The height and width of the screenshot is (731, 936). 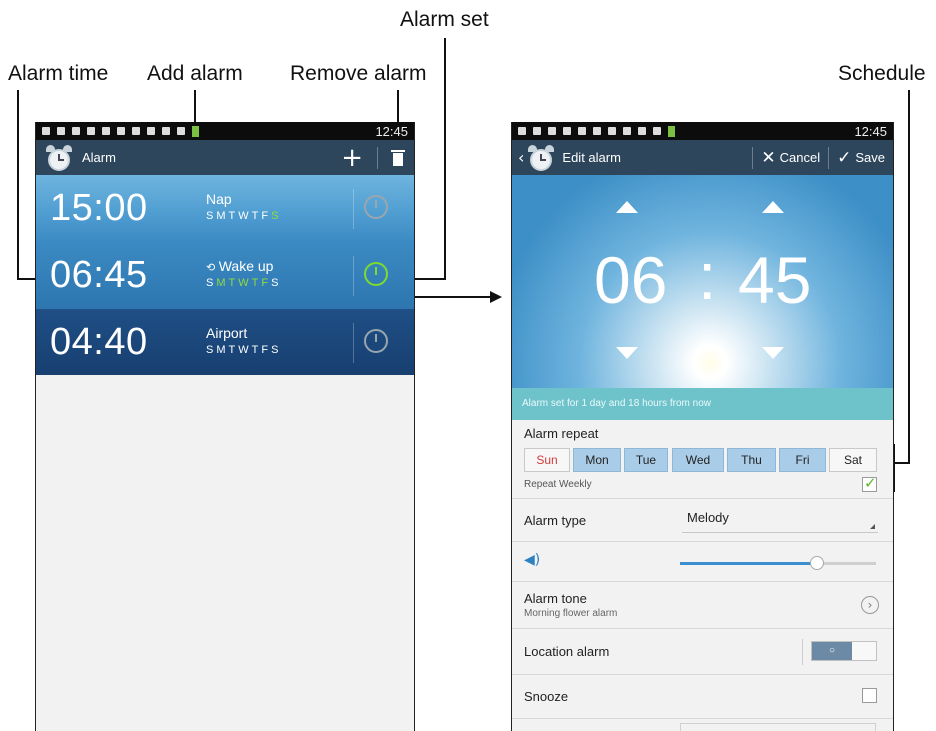 What do you see at coordinates (195, 73) in the screenshot?
I see `callout-add-alarm: Add alarm` at bounding box center [195, 73].